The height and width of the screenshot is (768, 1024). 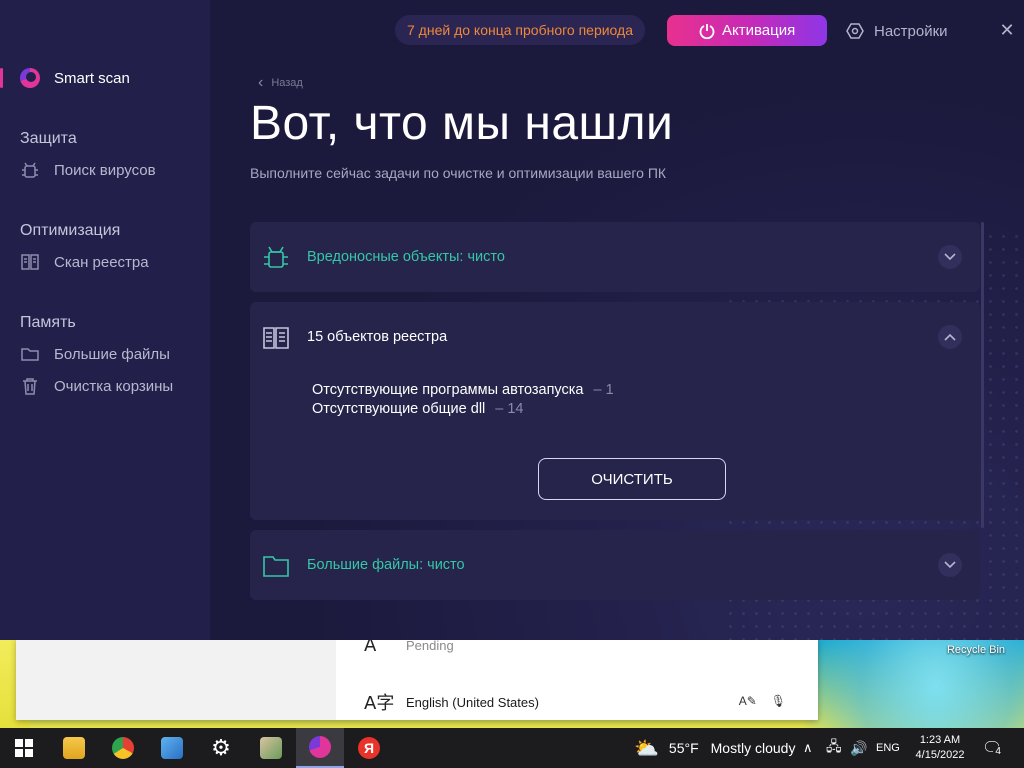 I want to click on taskbar-yandex: Я, so click(x=369, y=748).